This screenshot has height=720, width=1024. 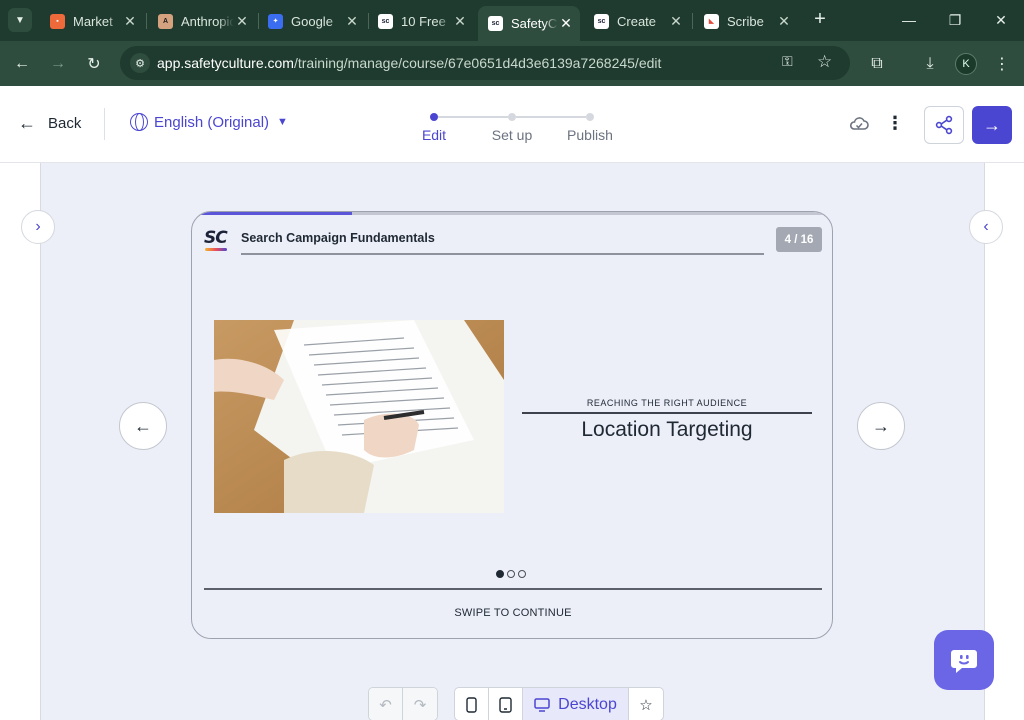 What do you see at coordinates (420, 704) in the screenshot?
I see `redo-icon: ↷` at bounding box center [420, 704].